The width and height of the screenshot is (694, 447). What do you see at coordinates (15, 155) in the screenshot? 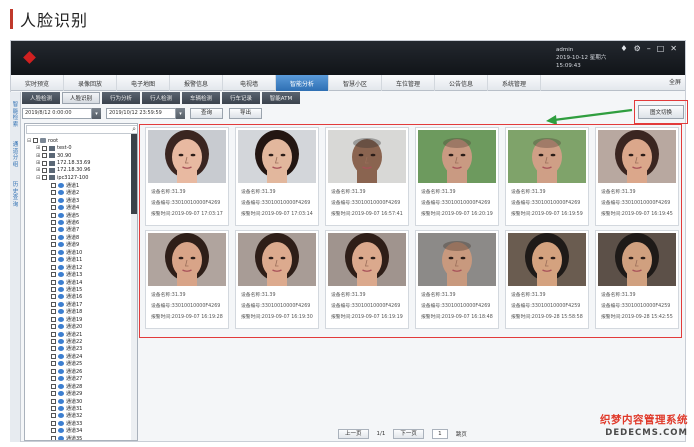
I see `side-tab: 通道分组` at bounding box center [15, 155].